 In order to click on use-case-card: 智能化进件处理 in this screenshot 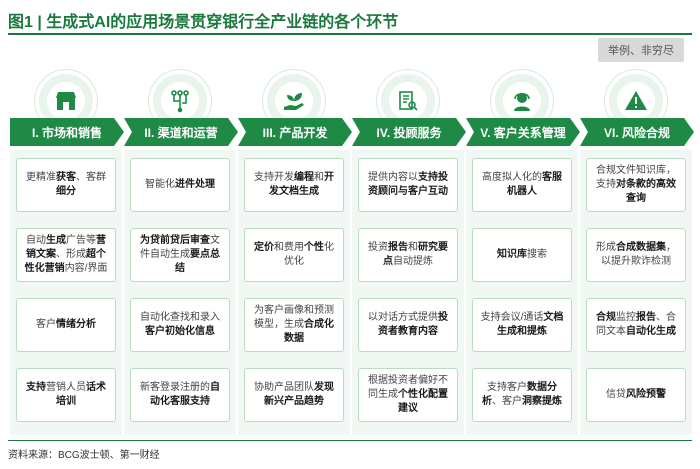, I will do `click(180, 185)`.